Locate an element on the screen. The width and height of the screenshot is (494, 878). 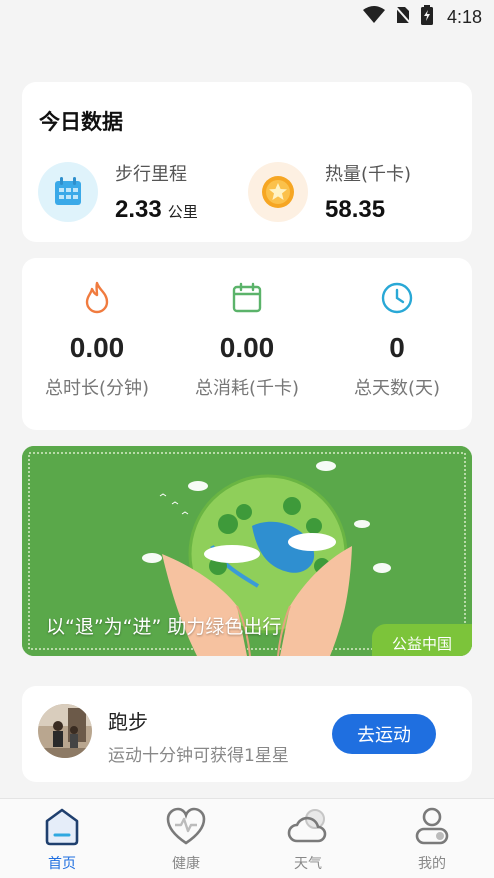
total-duration-stat: 0.00 总时长(分钟) is located at coordinates (97, 339).